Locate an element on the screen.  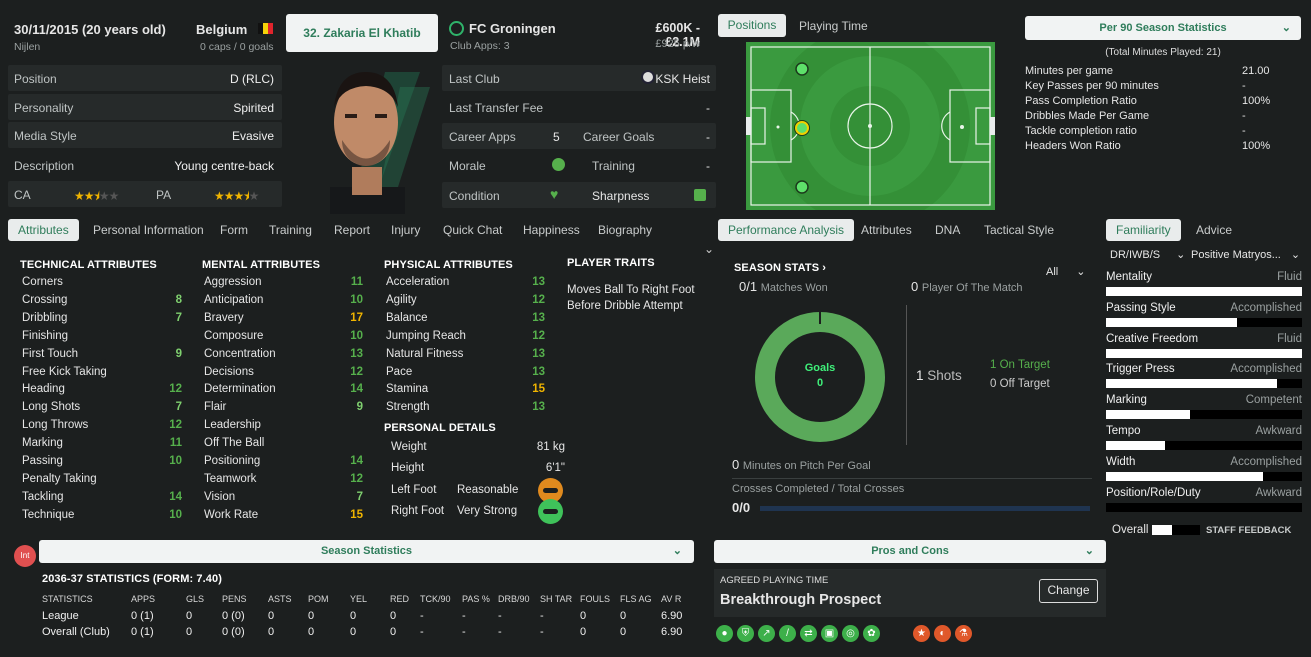
trait-team-icon: ▣ is located at coordinates (829, 633).